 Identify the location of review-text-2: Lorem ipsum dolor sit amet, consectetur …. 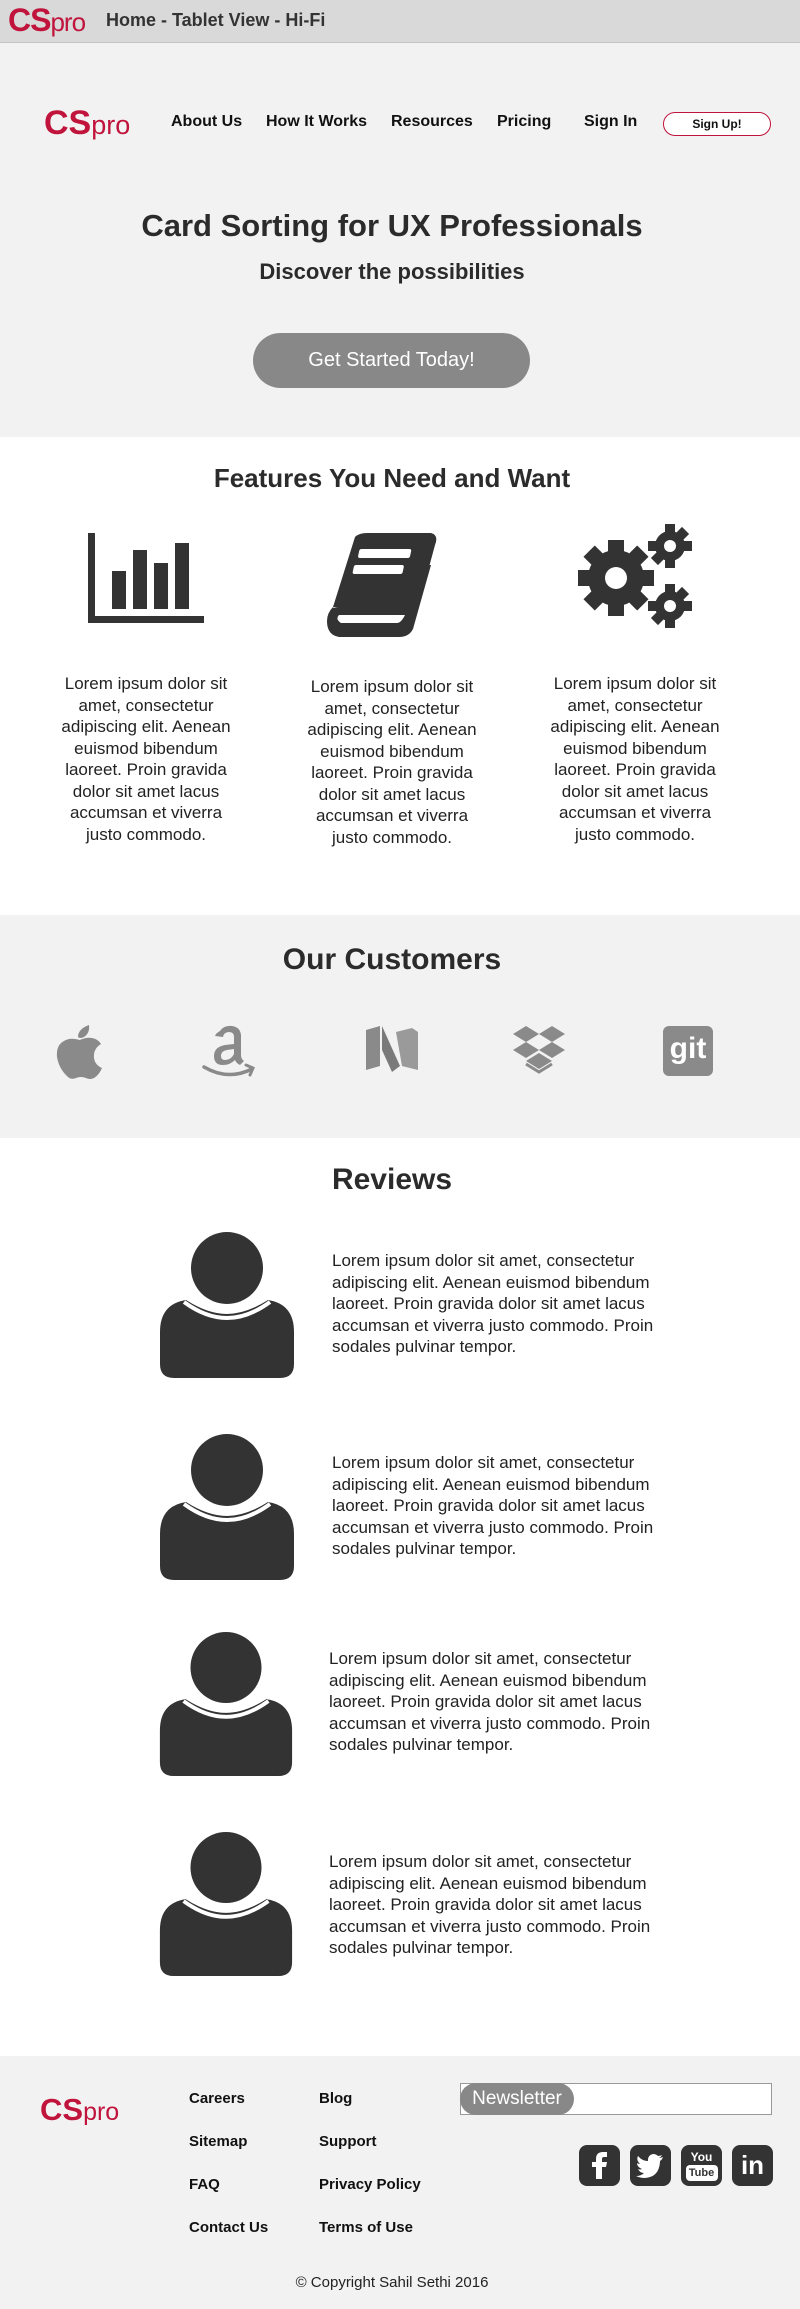
(493, 1505).